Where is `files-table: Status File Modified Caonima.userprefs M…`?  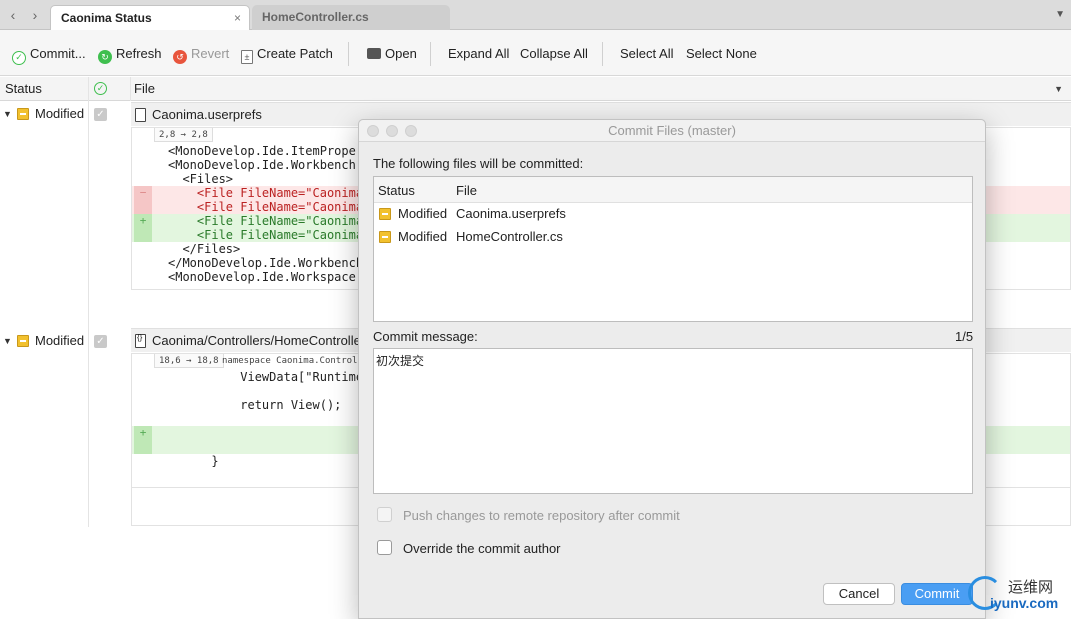
files-table: Status File Modified Caonima.userprefs M… is located at coordinates (673, 249).